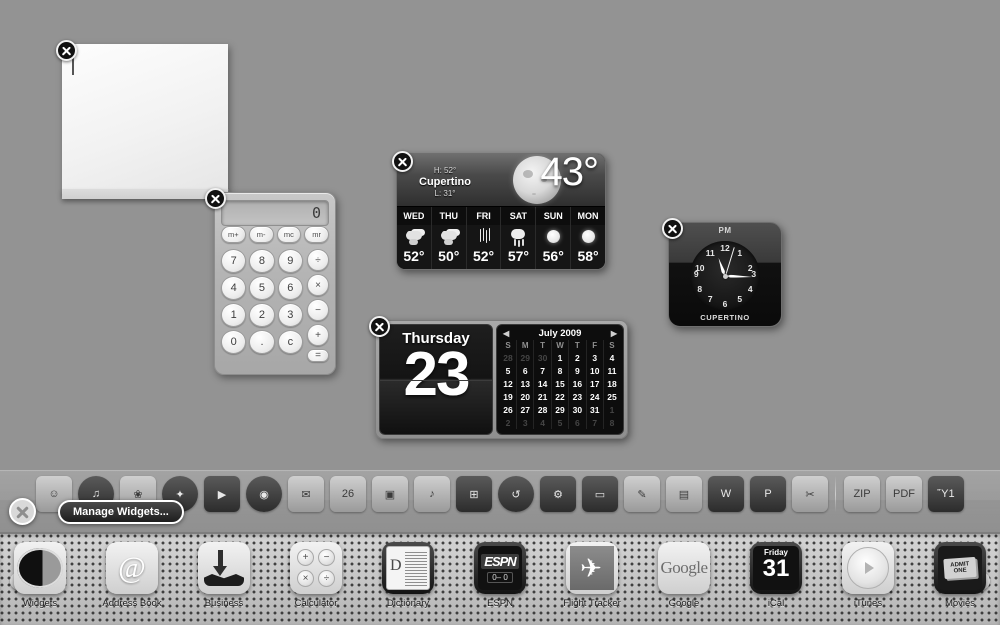 This screenshot has height=625, width=1000. What do you see at coordinates (145, 121) in the screenshot?
I see `stickies-widget` at bounding box center [145, 121].